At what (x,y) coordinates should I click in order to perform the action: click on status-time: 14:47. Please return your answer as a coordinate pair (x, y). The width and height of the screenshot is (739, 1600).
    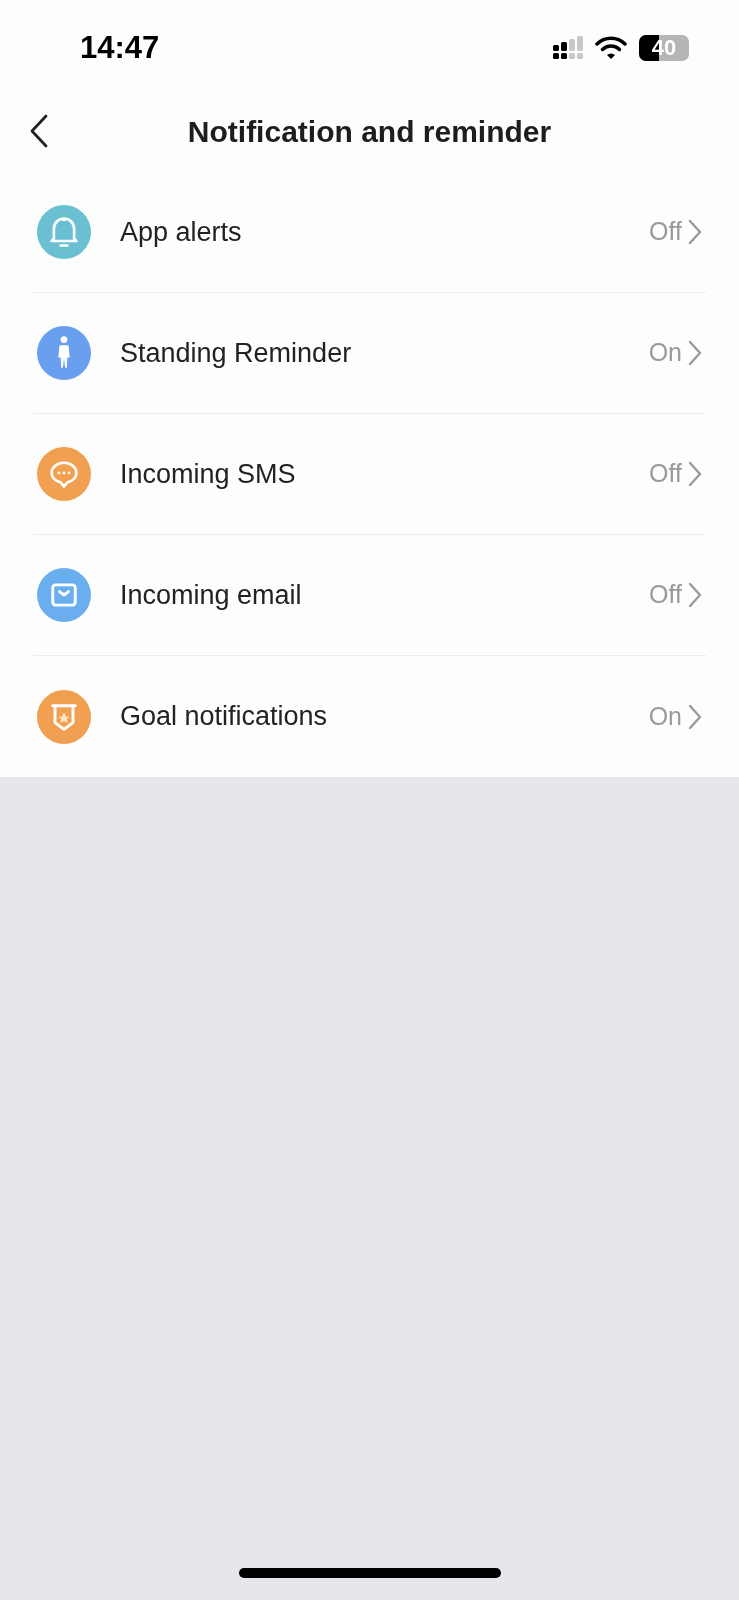
    Looking at the image, I should click on (120, 47).